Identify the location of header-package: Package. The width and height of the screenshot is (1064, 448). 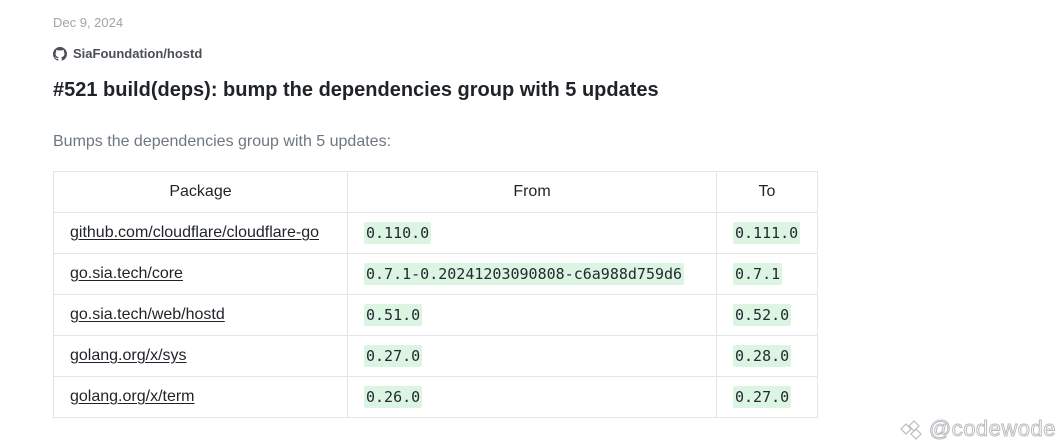
(200, 192).